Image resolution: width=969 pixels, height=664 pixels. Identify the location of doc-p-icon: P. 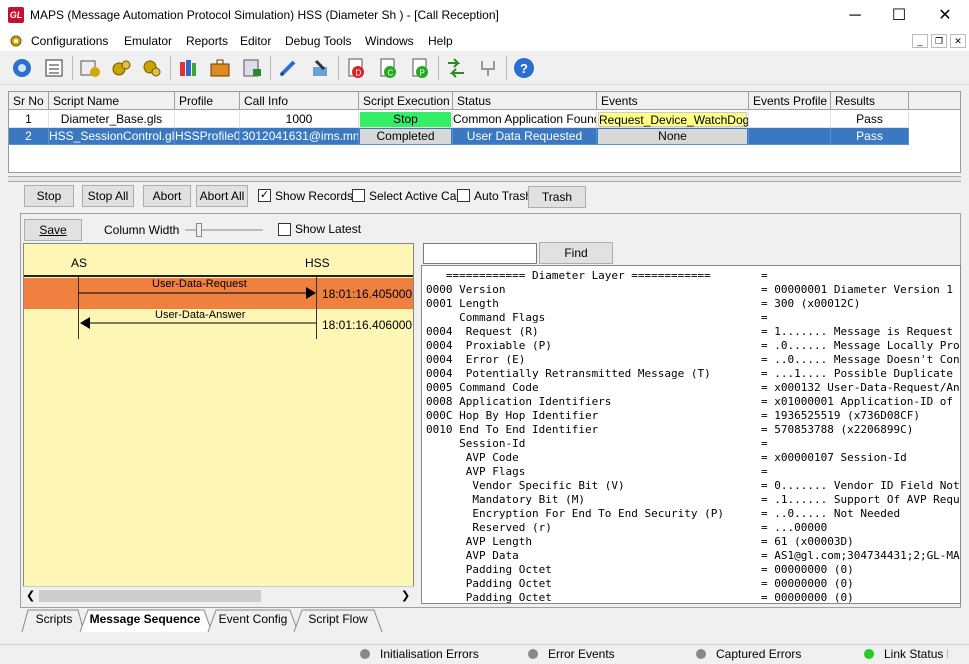
(420, 68).